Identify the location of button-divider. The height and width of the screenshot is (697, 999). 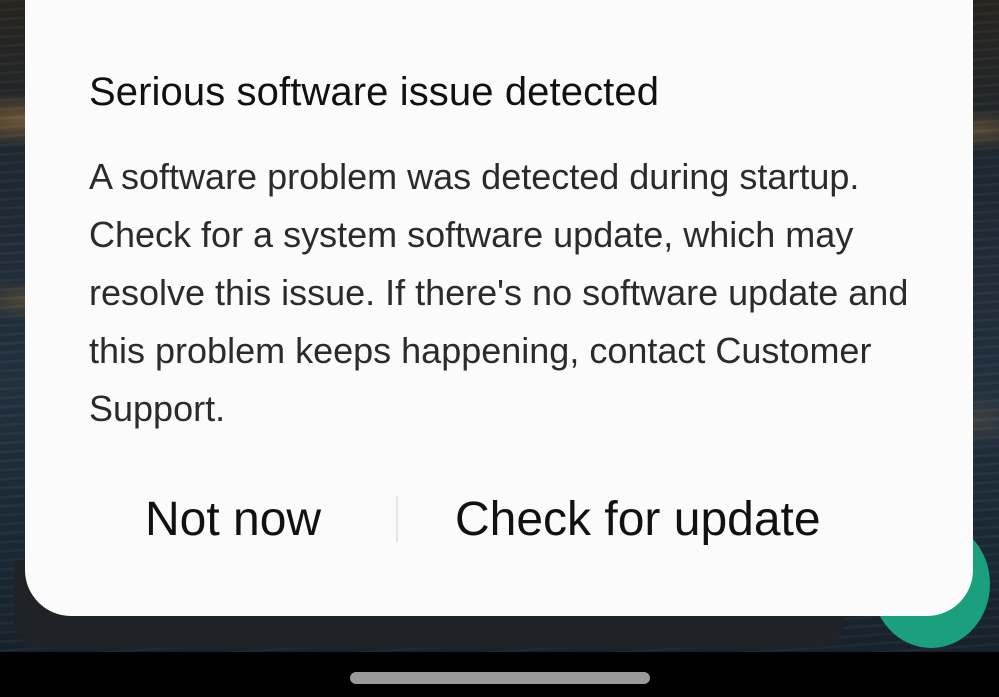
(397, 519).